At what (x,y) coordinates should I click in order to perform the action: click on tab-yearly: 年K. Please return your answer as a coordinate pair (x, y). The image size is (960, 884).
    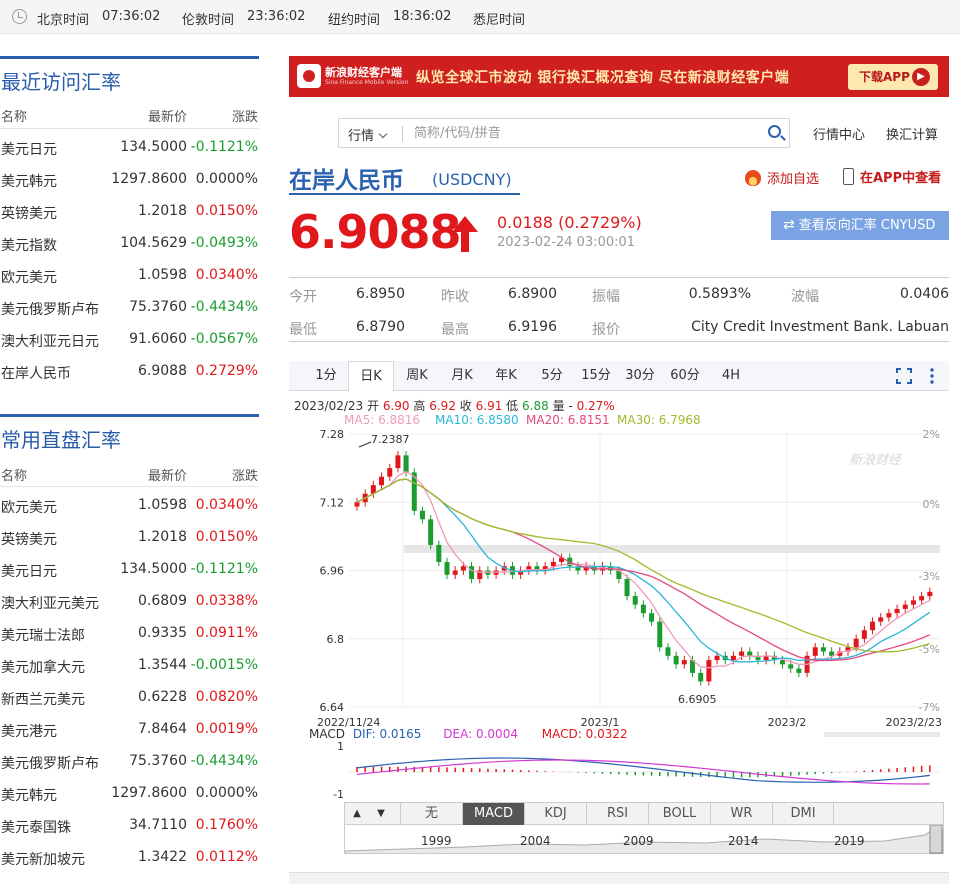
    Looking at the image, I should click on (506, 376).